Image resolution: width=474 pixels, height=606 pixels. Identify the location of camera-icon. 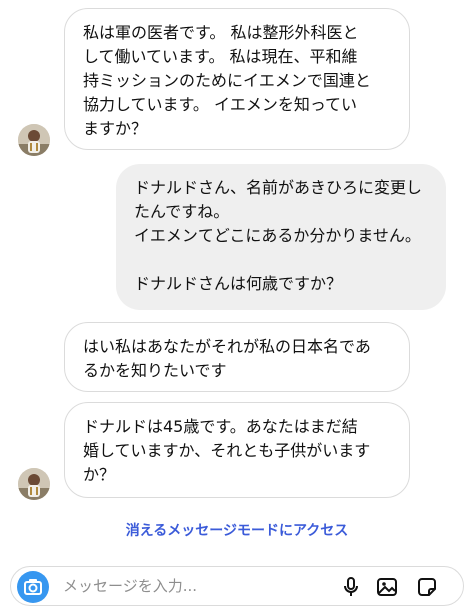
(33, 587).